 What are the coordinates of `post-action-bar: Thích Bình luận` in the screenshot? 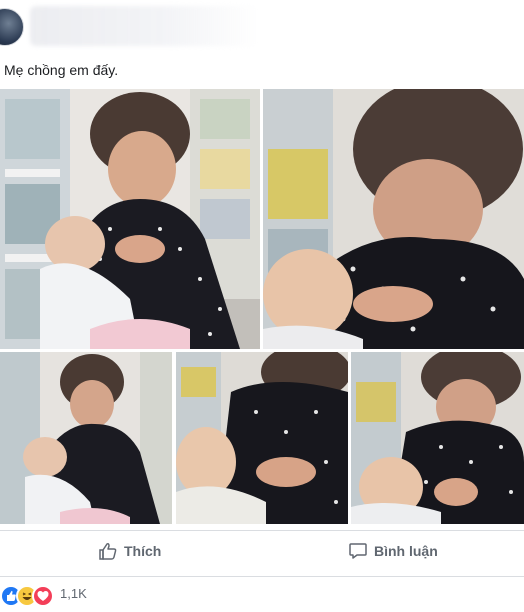 It's located at (262, 549).